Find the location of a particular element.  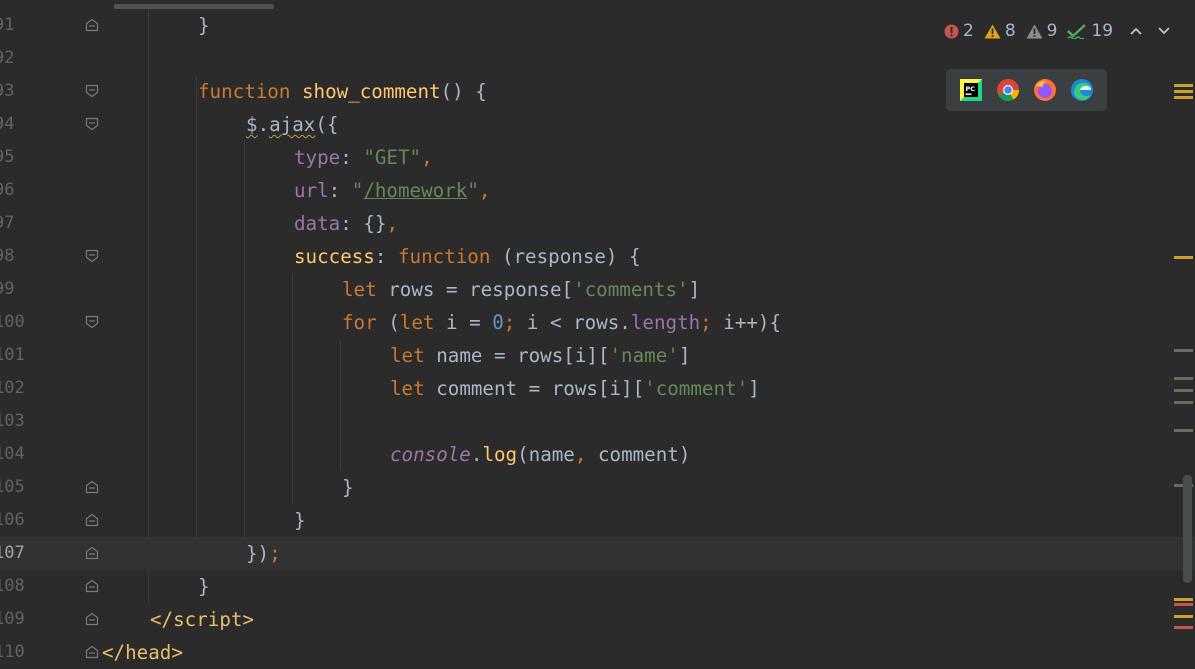

code-line: 103 is located at coordinates (597, 421).